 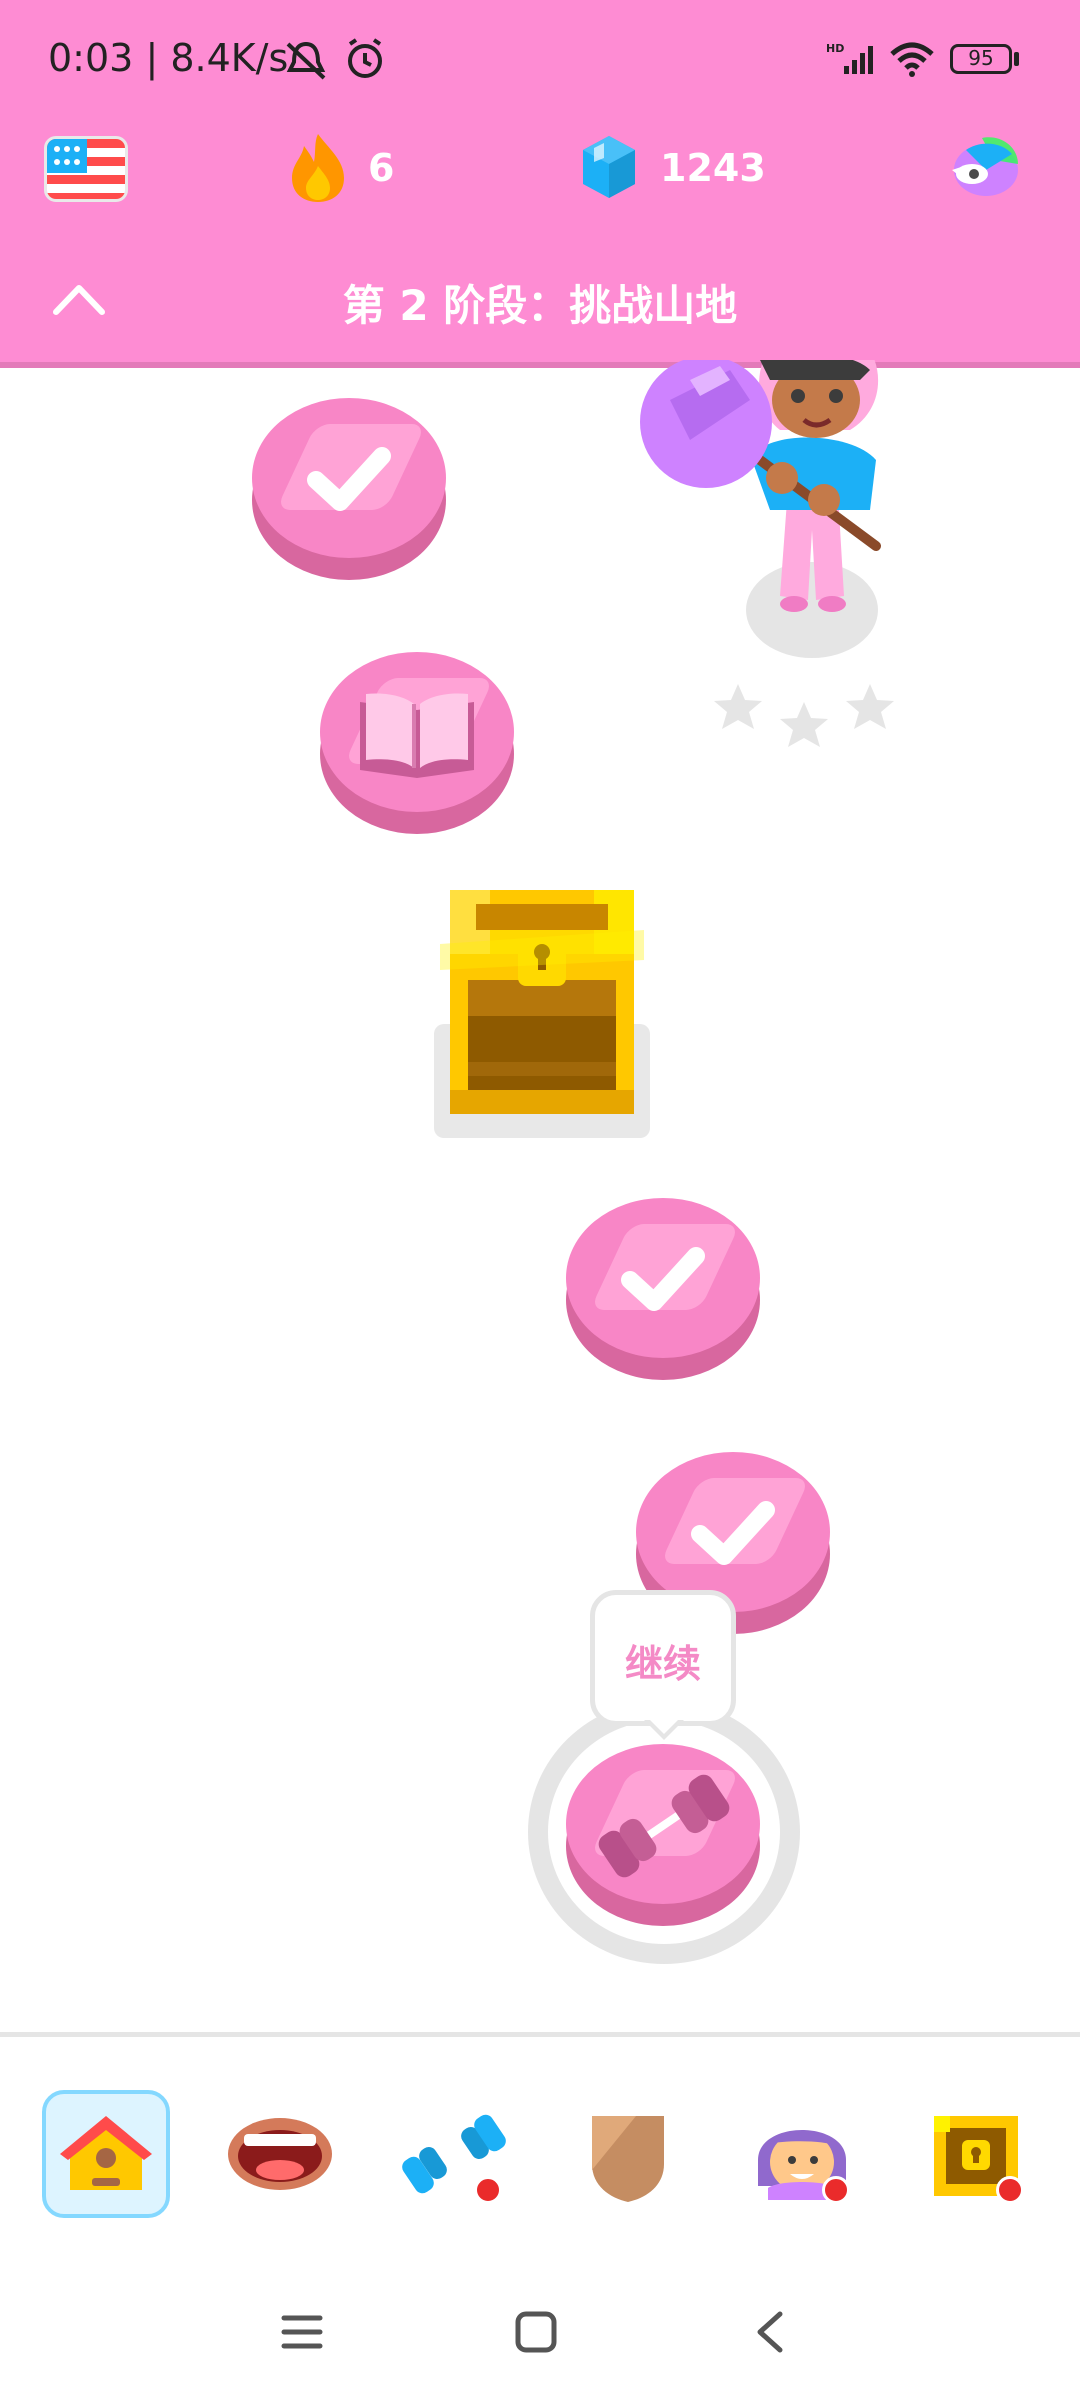 I want to click on treasure-chest-icon, so click(x=542, y=1005).